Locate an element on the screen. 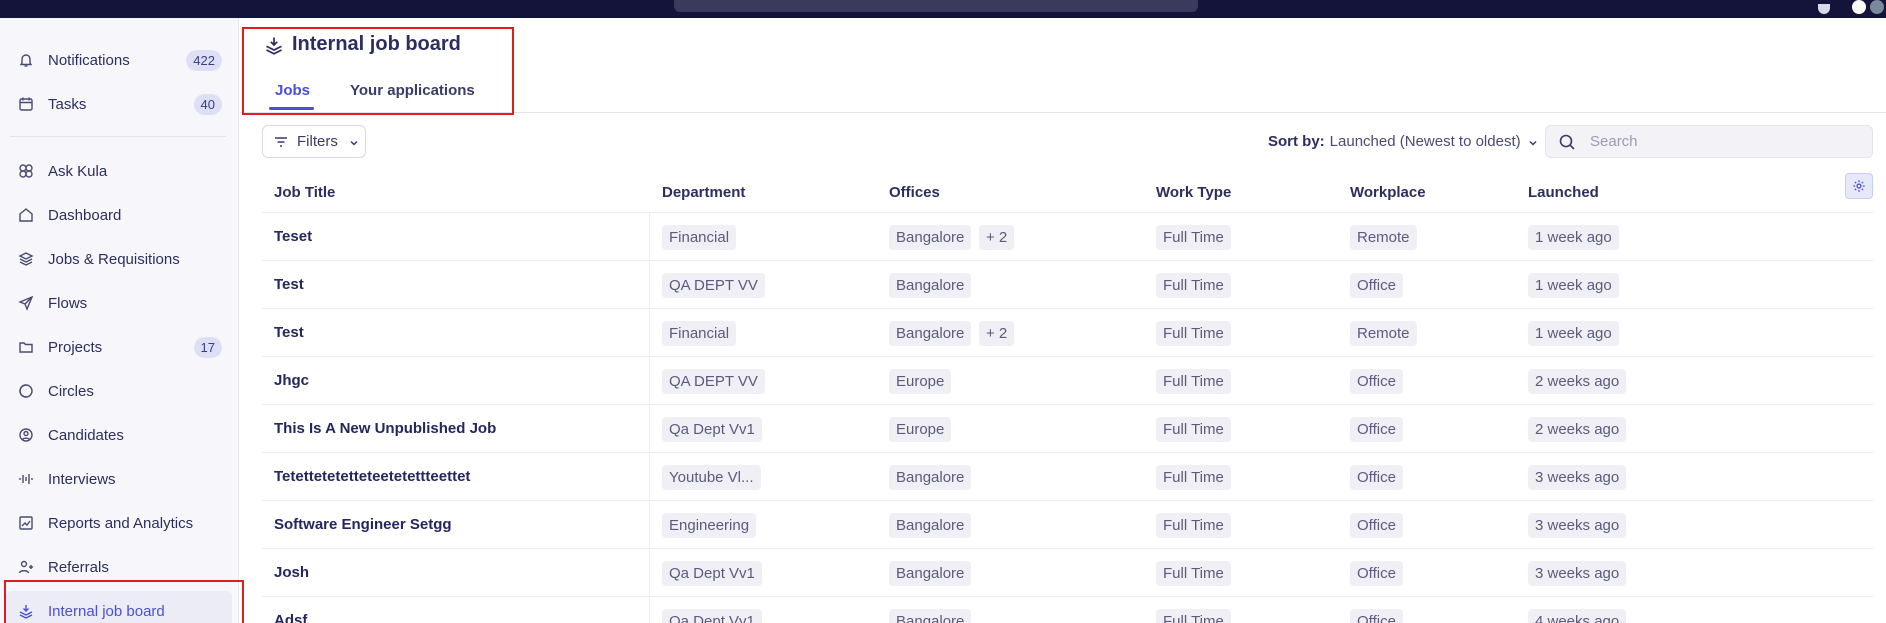 The width and height of the screenshot is (1886, 623). folder-icon is located at coordinates (26, 347).